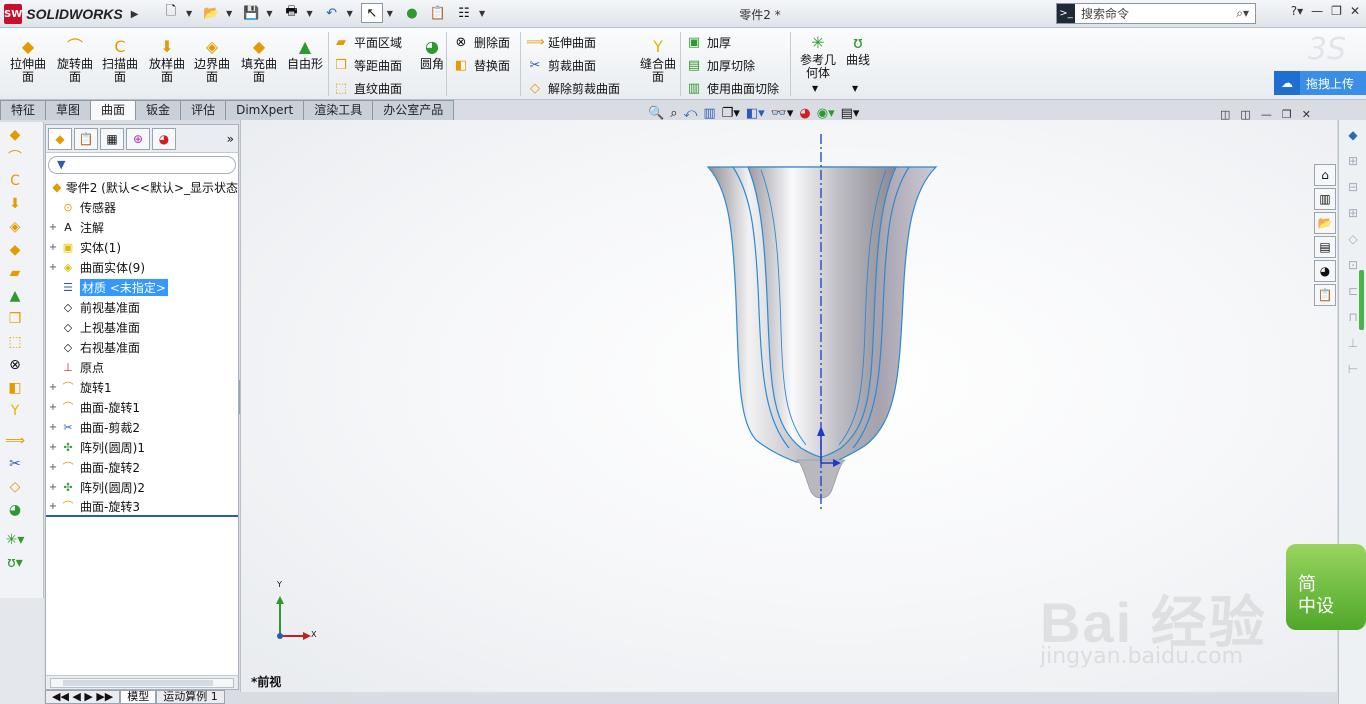  What do you see at coordinates (291, 13) in the screenshot?
I see `print-icon: 🖶` at bounding box center [291, 13].